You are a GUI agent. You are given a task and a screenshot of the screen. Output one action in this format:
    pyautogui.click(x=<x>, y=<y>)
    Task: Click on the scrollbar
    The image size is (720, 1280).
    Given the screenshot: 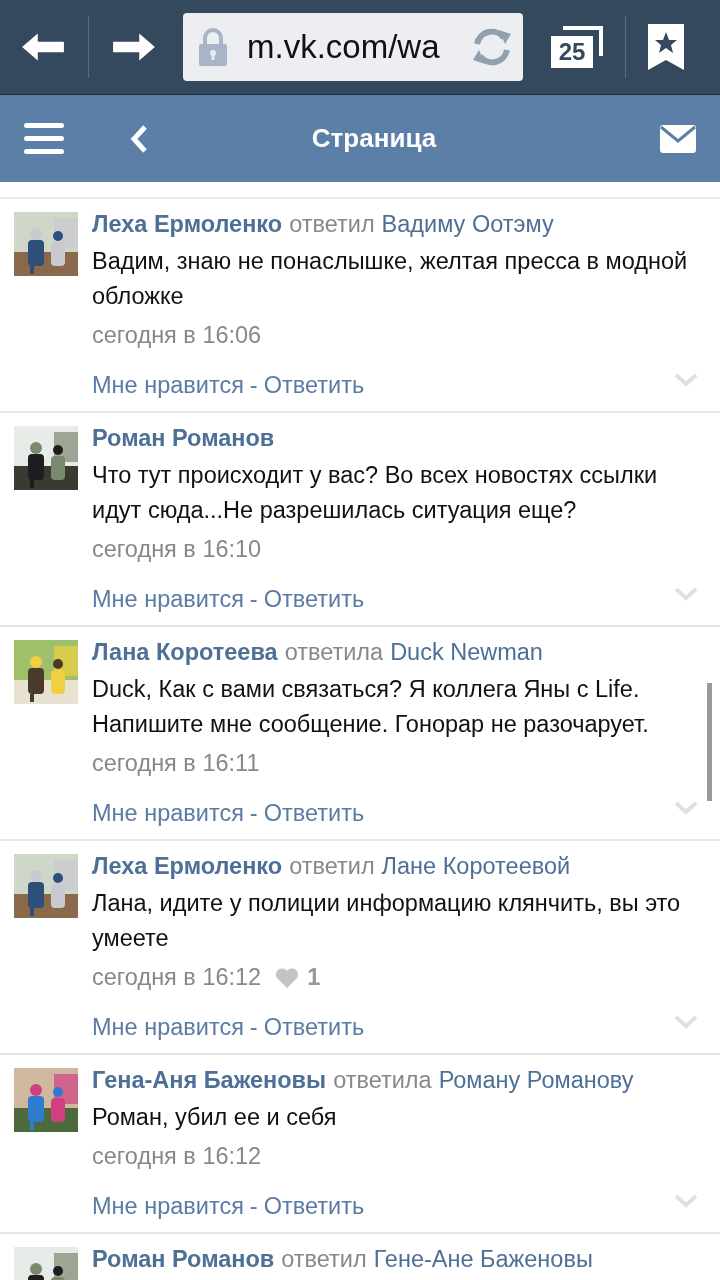 What is the action you would take?
    pyautogui.click(x=709, y=742)
    